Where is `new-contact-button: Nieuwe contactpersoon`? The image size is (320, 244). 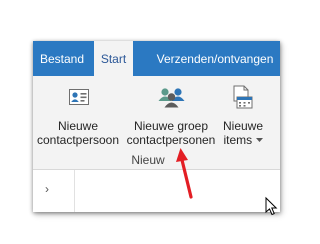
new-contact-button: Nieuwe contactpersoon is located at coordinates (78, 114).